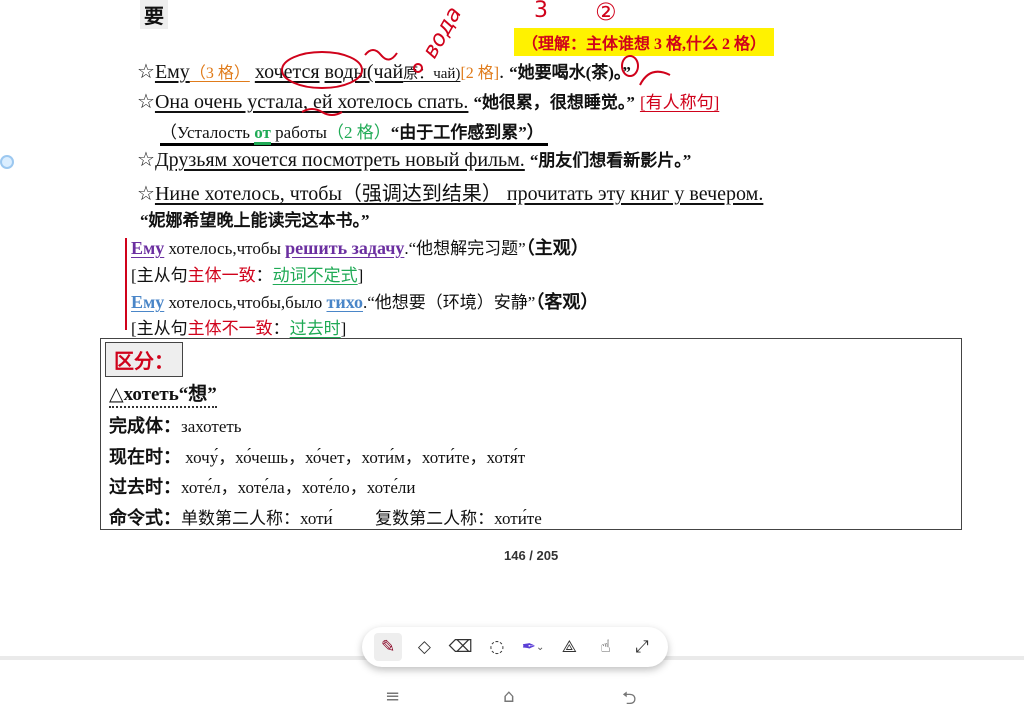 Image resolution: width=1024 pixels, height=720 pixels. Describe the element at coordinates (515, 647) in the screenshot. I see `annotation-toolbar: ✎ ◇ ⌫ ◌ ✒ ⌄ ⟁ ☝ ⤢` at that location.